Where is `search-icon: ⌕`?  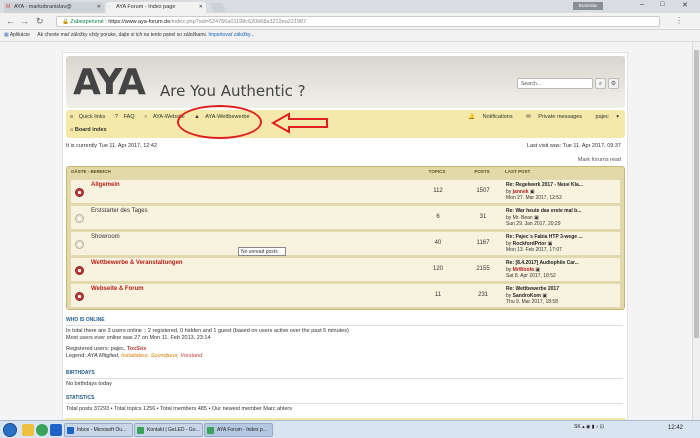
search-icon: ⌕ is located at coordinates (600, 84).